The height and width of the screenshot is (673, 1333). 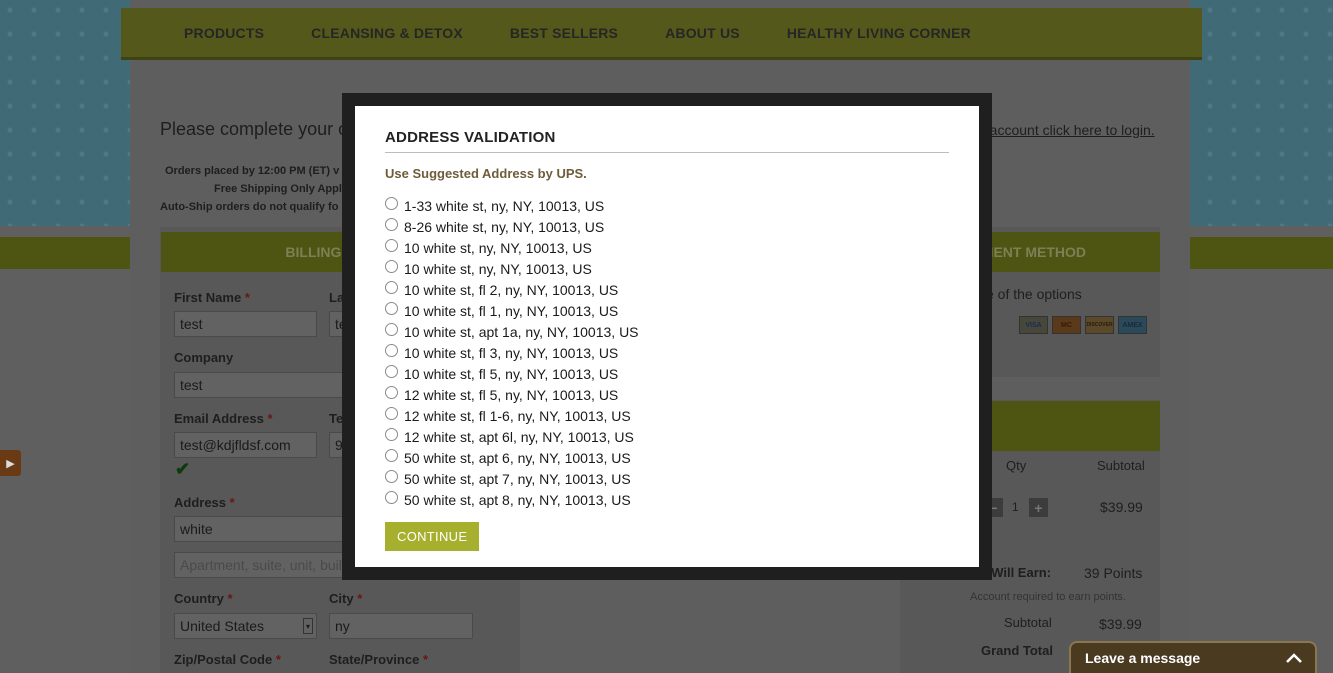 What do you see at coordinates (224, 33) in the screenshot?
I see `nav-item-products: PRODUCTS` at bounding box center [224, 33].